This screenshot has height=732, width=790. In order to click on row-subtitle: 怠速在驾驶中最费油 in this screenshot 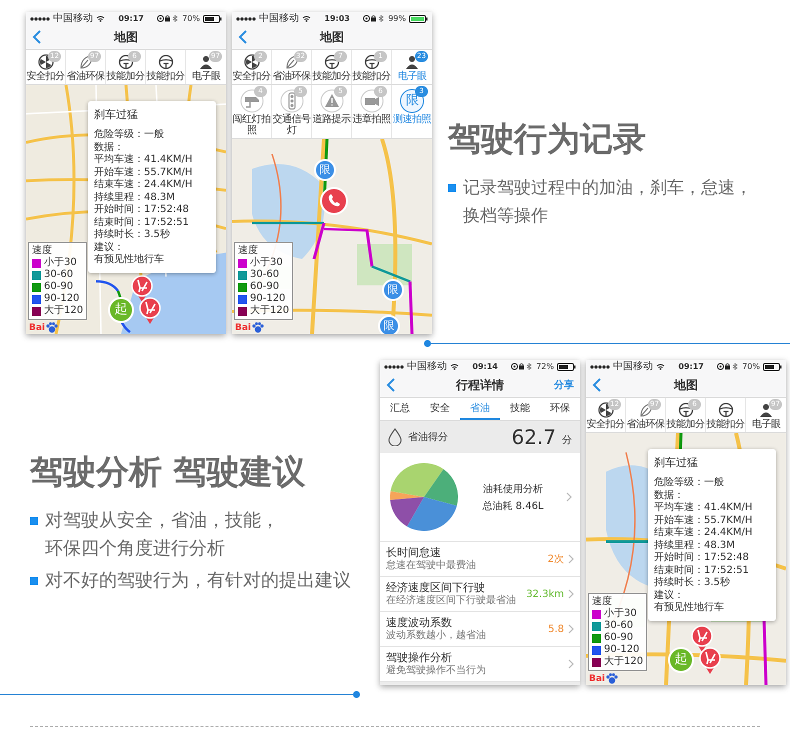, I will do `click(431, 566)`.